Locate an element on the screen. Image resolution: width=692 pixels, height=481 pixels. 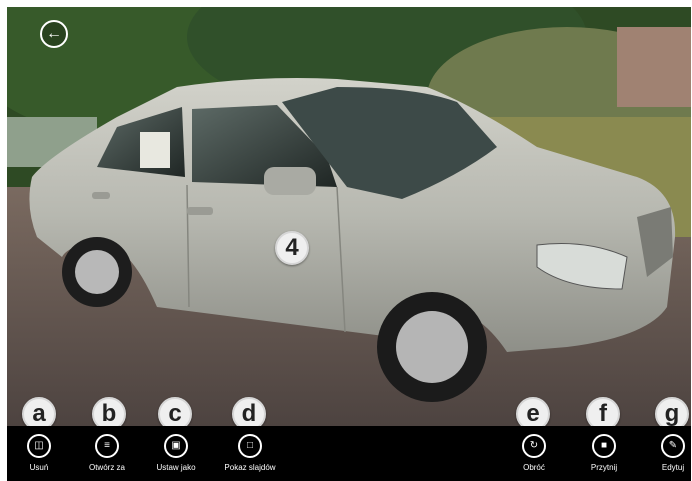
set-as-button: ▣ Ustaw jako is located at coordinates (176, 456).